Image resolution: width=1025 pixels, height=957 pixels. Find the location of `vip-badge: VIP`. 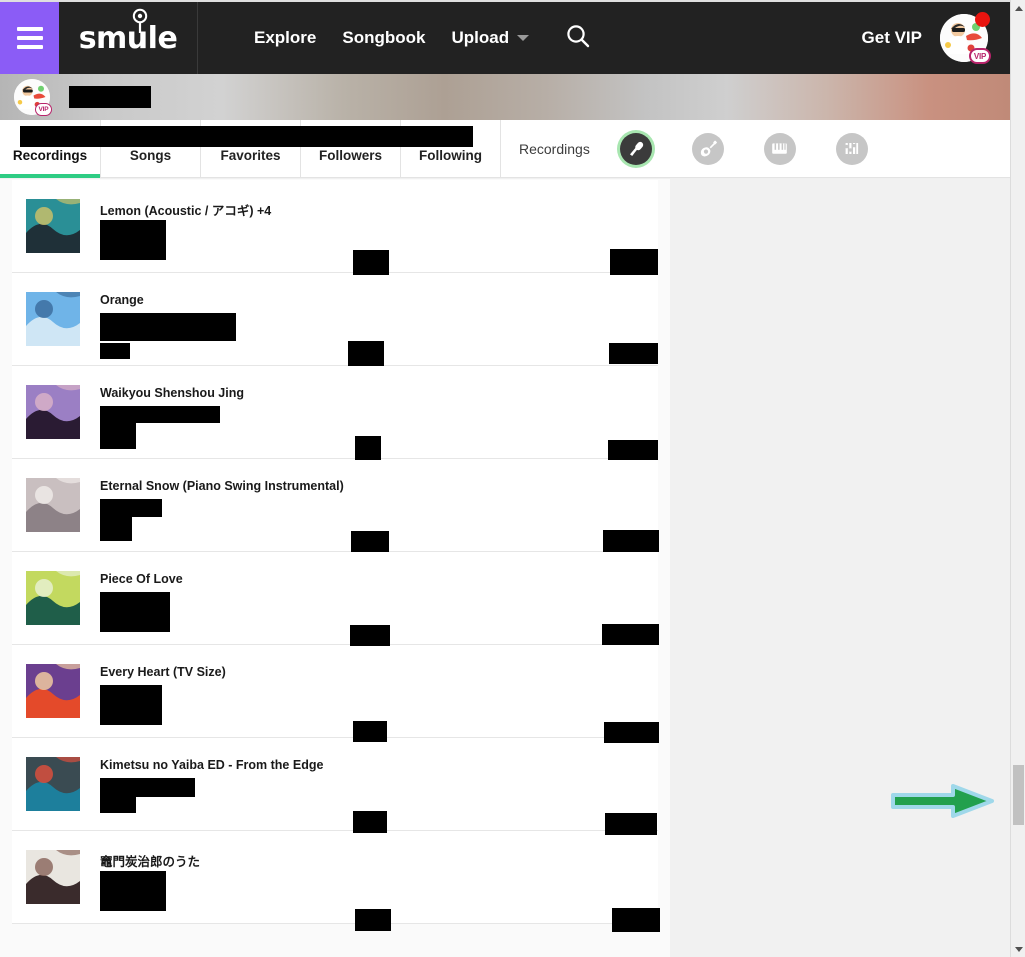

vip-badge: VIP is located at coordinates (980, 56).